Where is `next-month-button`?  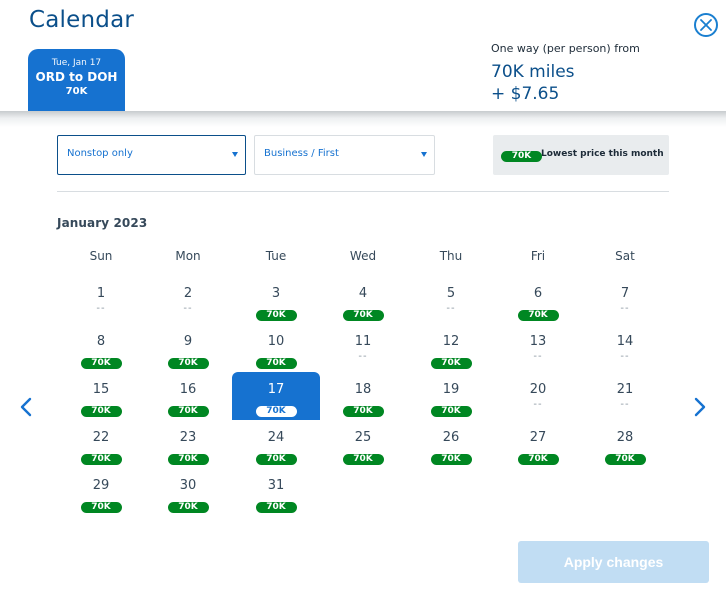
next-month-button is located at coordinates (700, 407).